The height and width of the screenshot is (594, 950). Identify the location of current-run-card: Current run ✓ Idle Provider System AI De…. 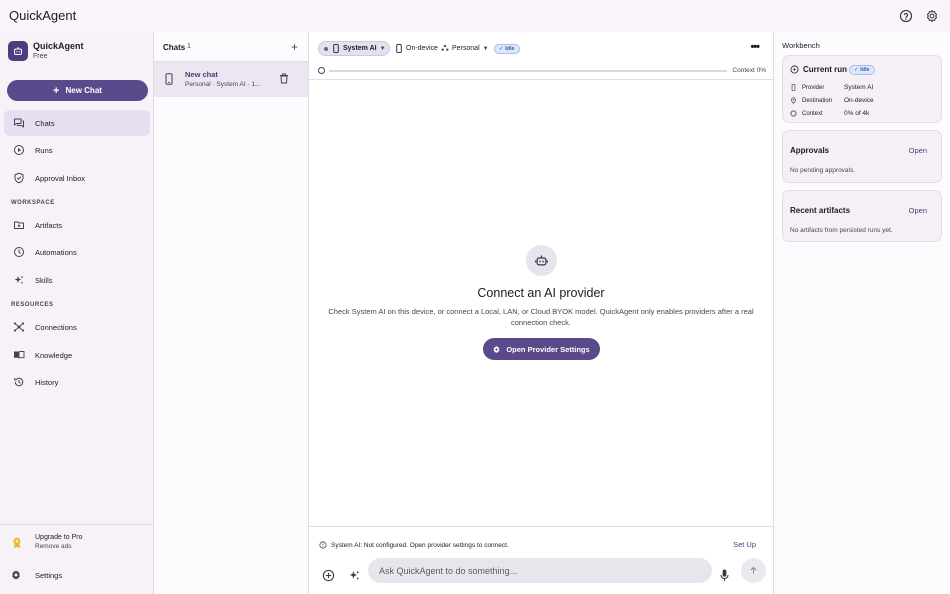
(862, 89).